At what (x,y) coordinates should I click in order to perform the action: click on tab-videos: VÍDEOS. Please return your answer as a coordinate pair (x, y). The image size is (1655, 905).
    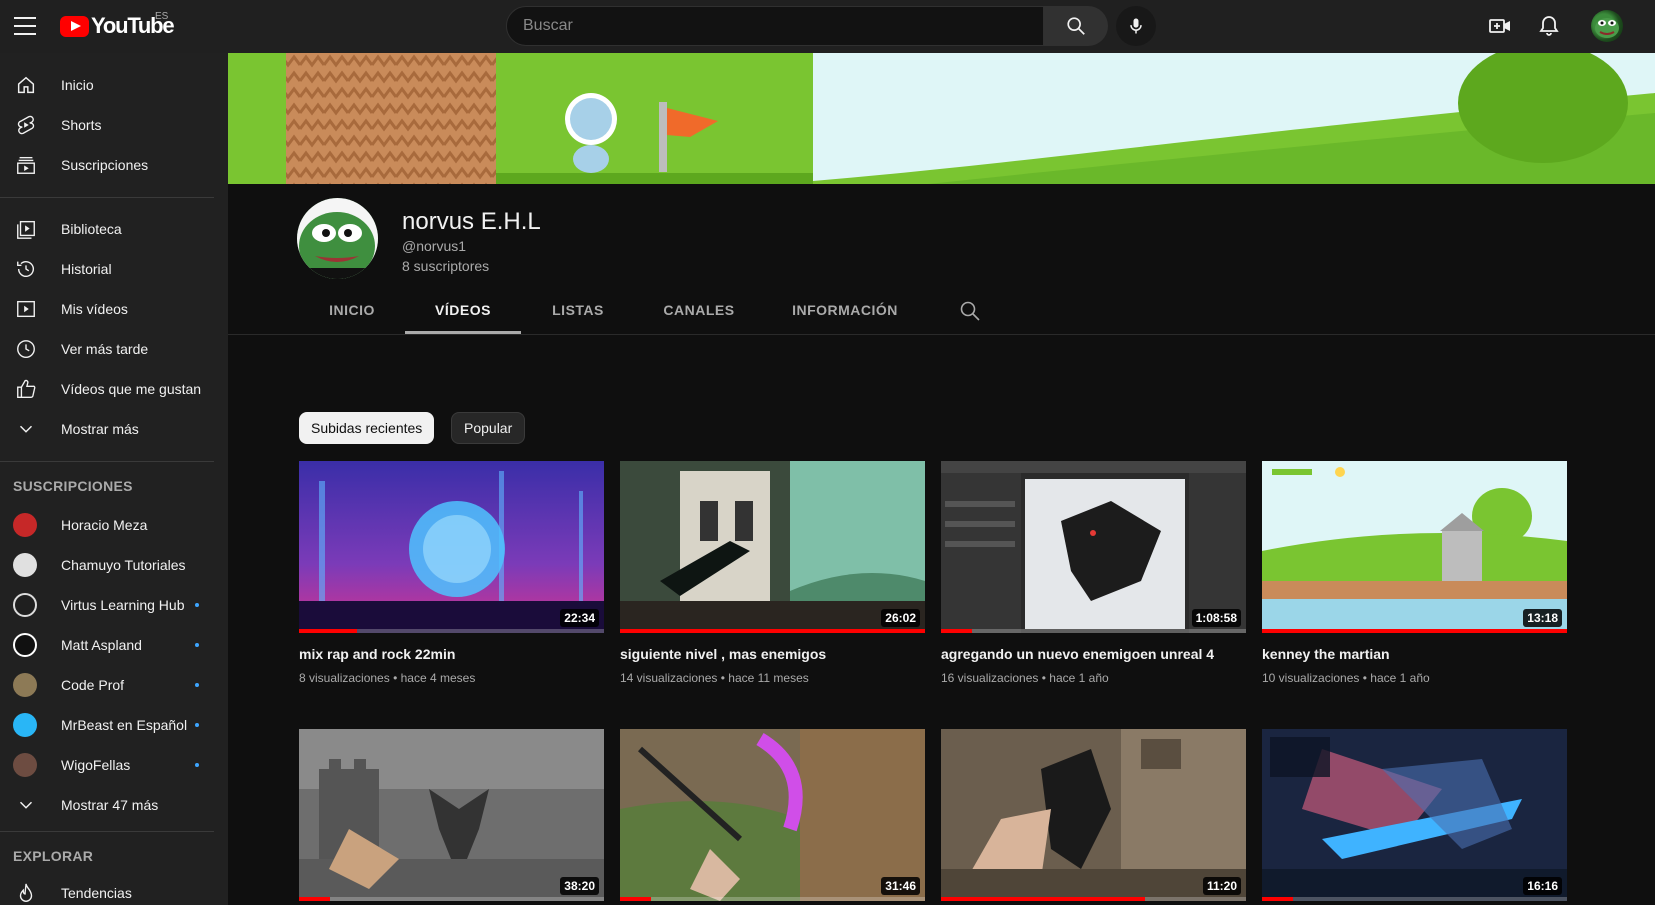
    Looking at the image, I should click on (463, 315).